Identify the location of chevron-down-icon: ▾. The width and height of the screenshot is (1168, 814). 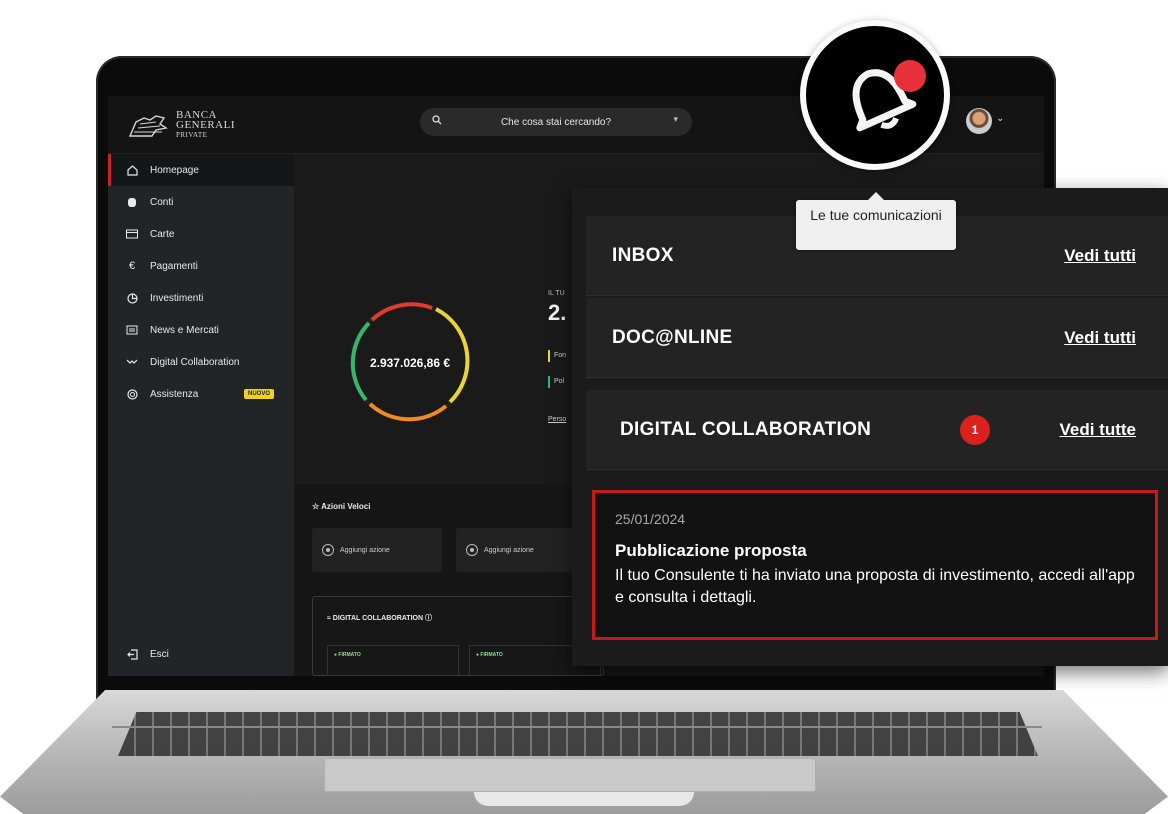
(675, 119).